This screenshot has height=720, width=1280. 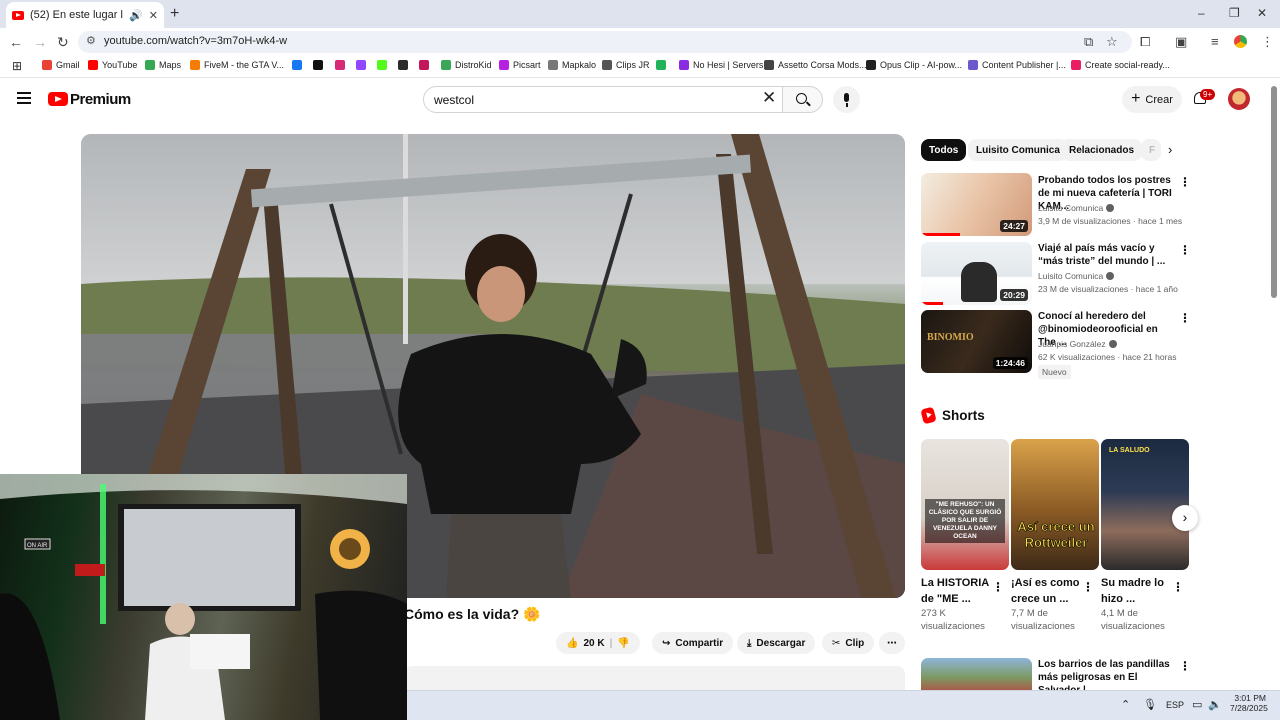 What do you see at coordinates (976, 204) in the screenshot?
I see `related-thumbnail-1: 24:27` at bounding box center [976, 204].